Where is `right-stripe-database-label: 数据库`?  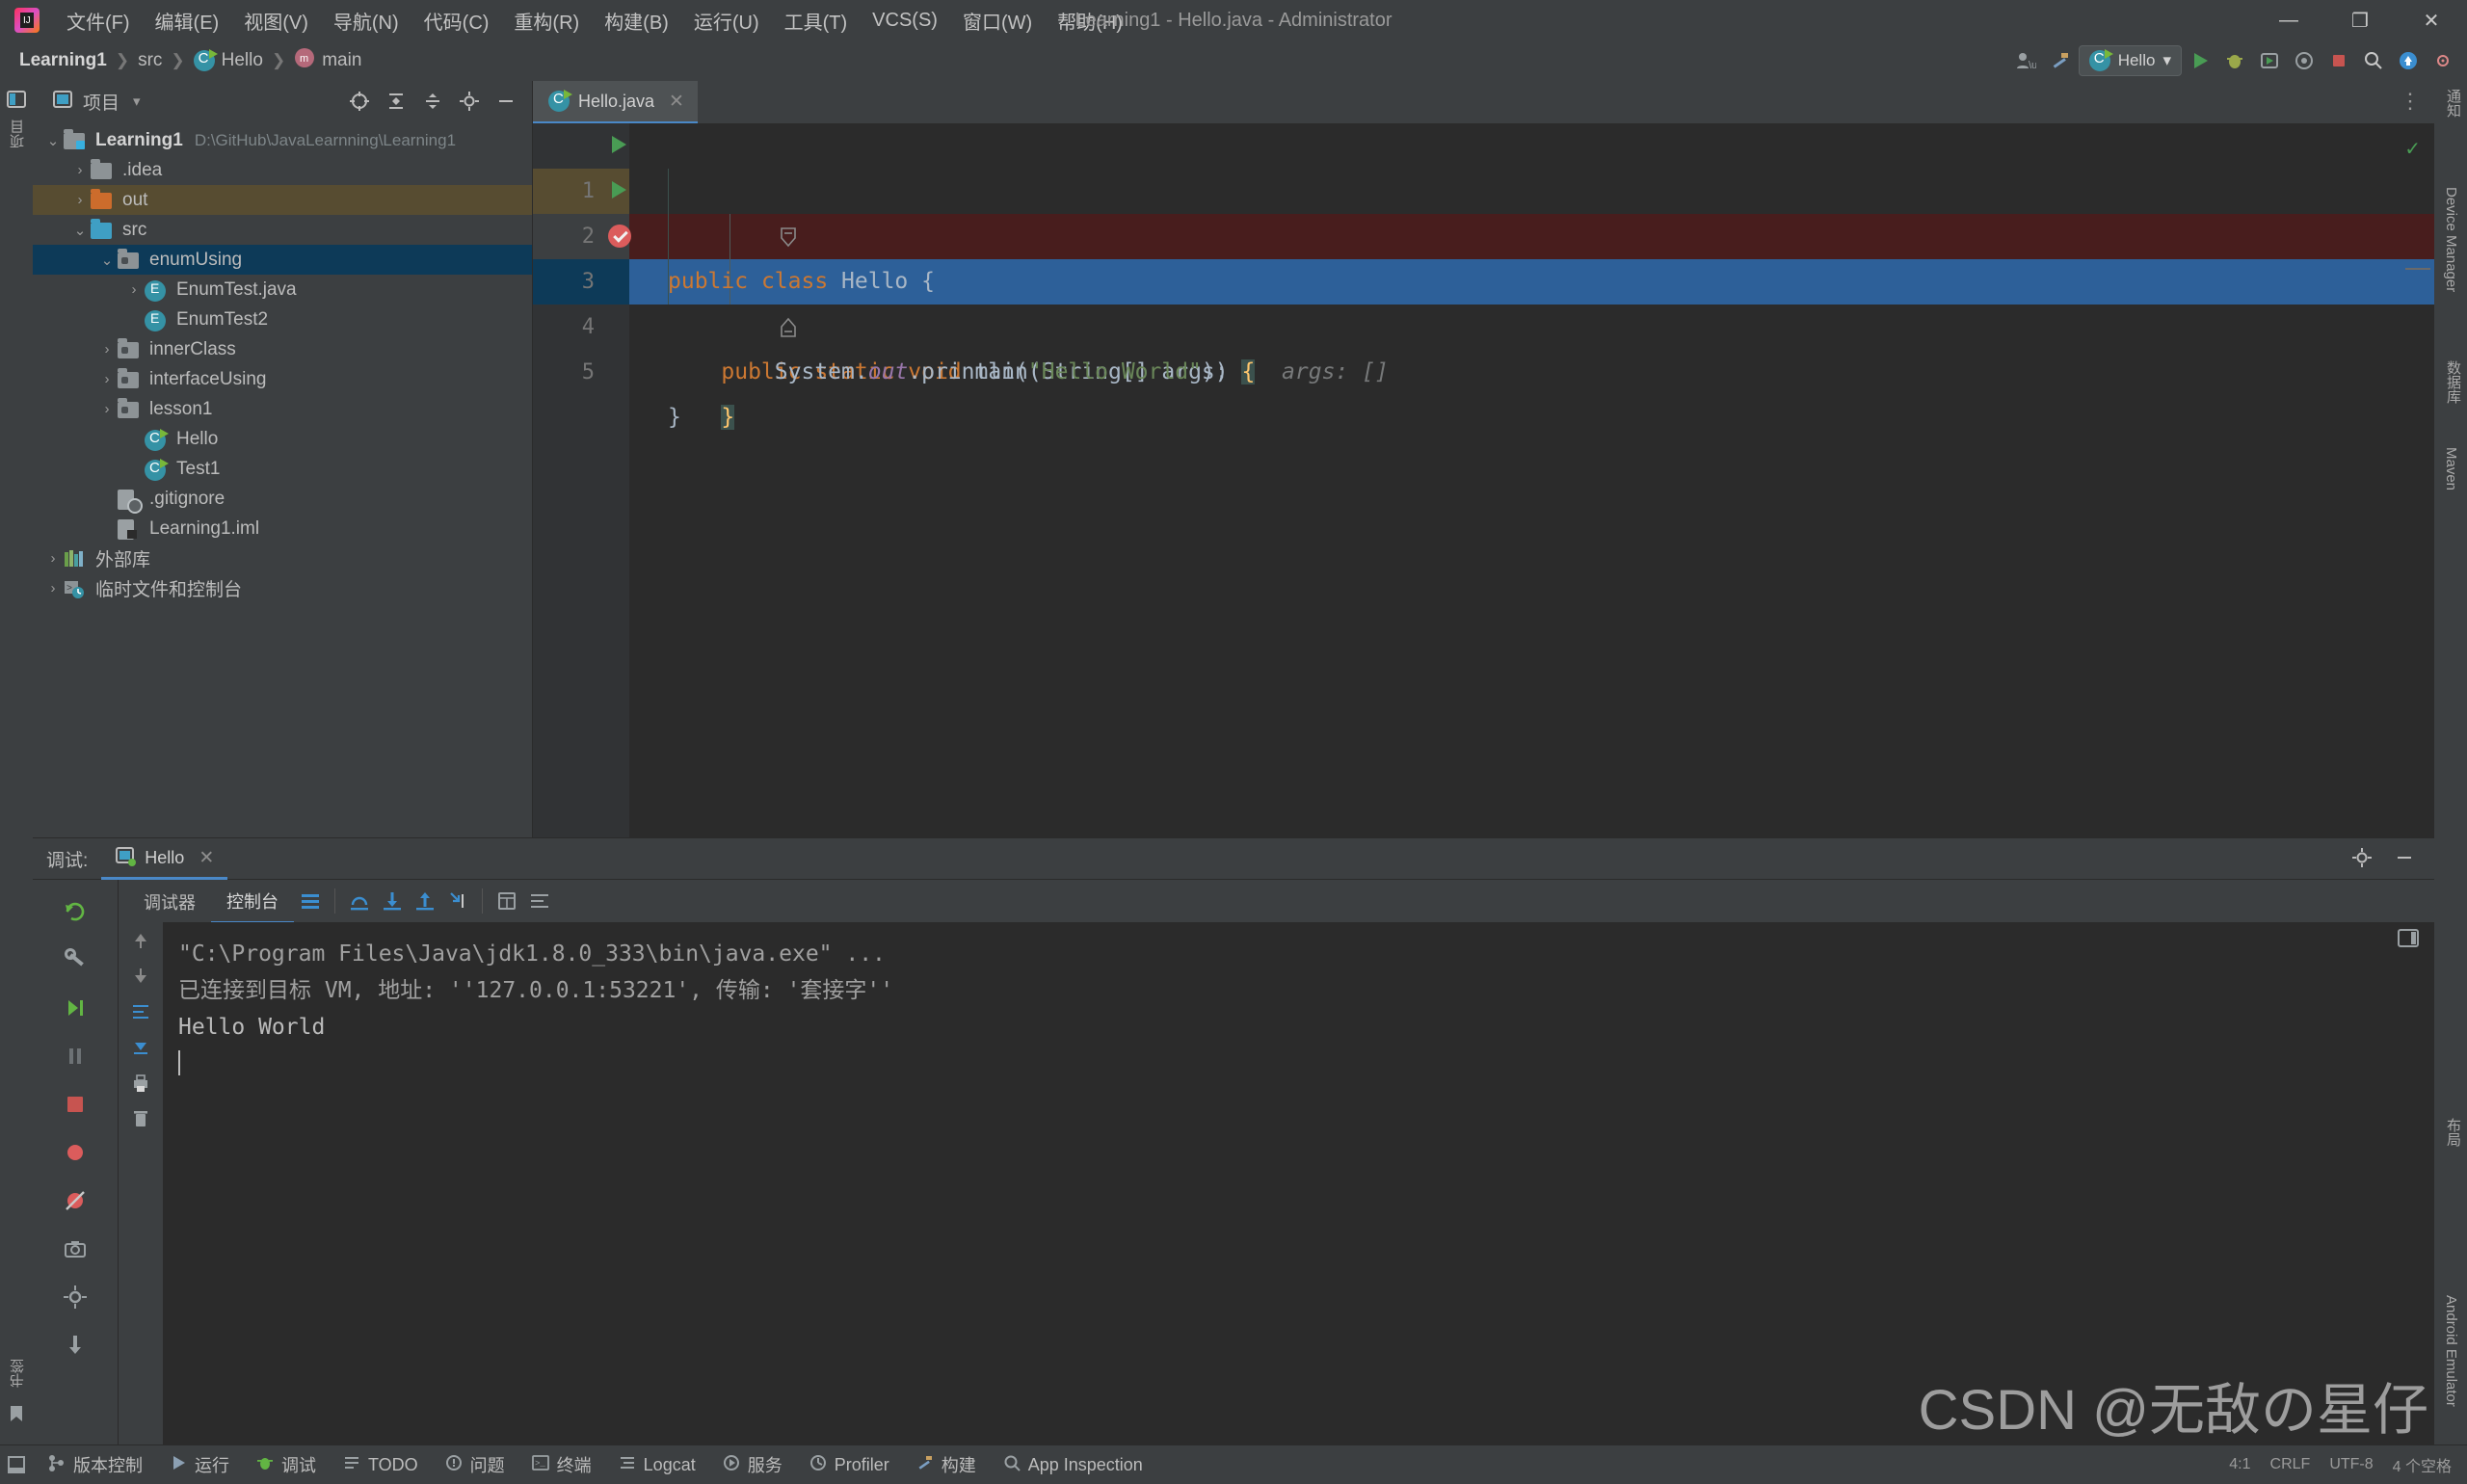
right-stripe-database-label: 数据库 is located at coordinates (2453, 382).